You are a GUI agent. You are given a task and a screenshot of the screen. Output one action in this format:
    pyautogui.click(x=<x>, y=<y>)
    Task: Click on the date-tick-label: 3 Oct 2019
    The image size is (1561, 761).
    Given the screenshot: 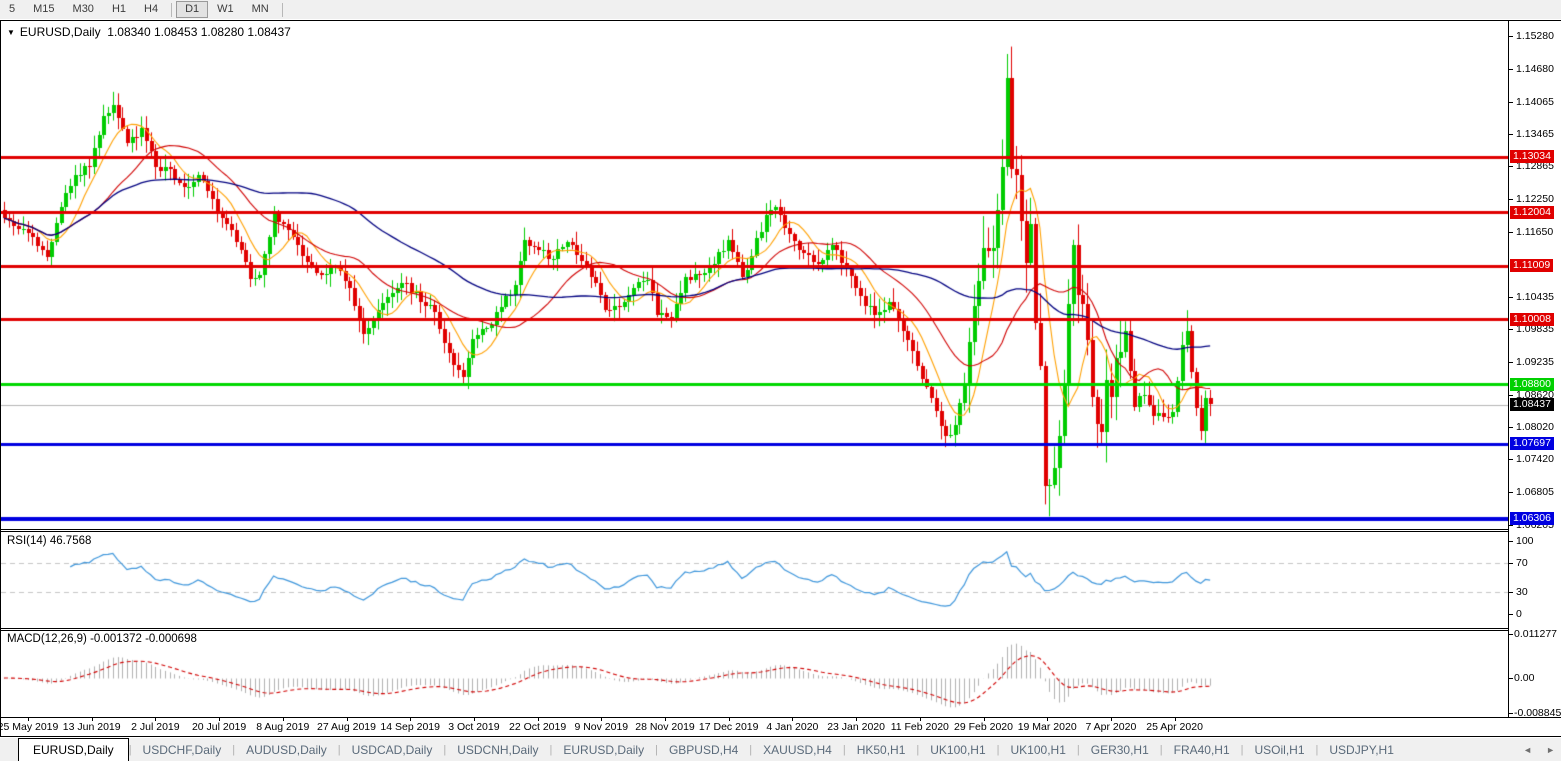 What is the action you would take?
    pyautogui.click(x=474, y=727)
    